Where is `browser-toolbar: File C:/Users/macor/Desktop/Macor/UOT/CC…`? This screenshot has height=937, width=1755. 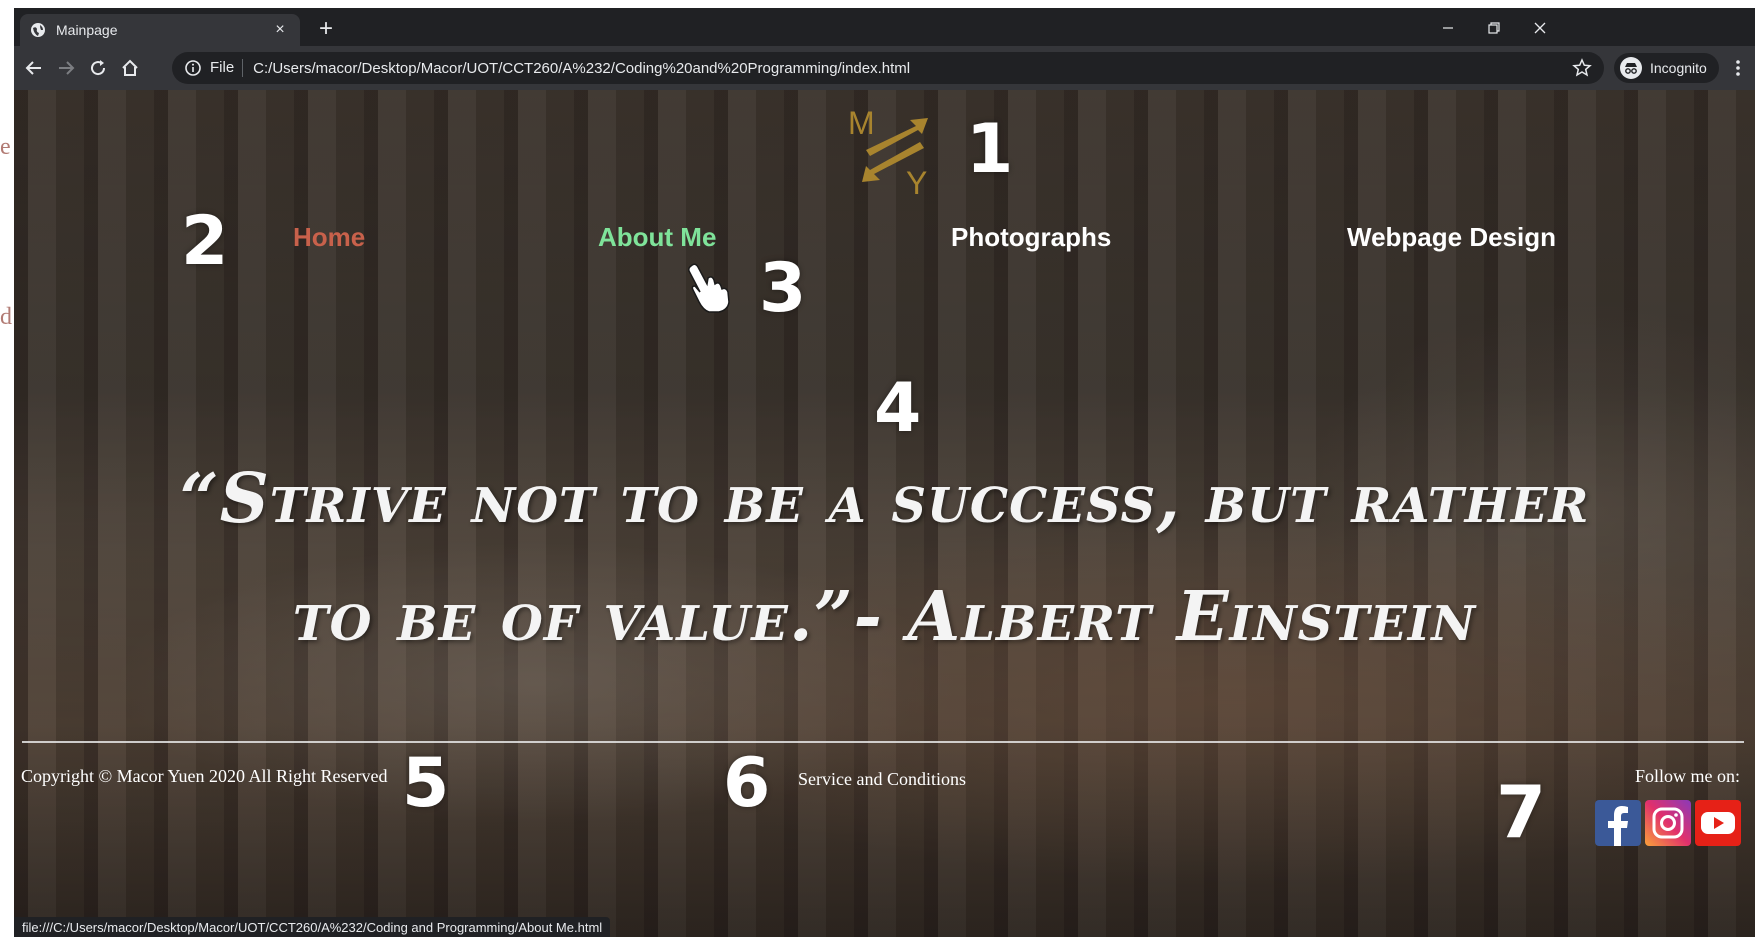 browser-toolbar: File C:/Users/macor/Desktop/Macor/UOT/CC… is located at coordinates (884, 68).